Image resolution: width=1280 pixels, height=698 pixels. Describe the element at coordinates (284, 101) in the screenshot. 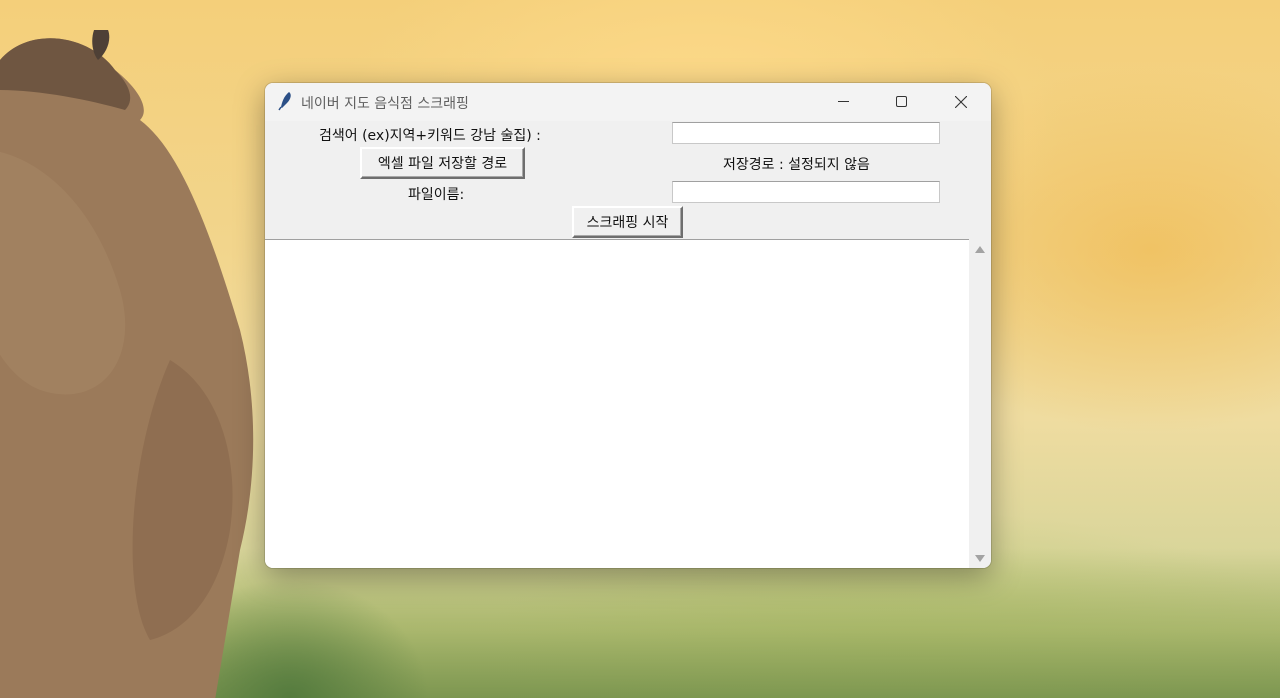

I see `feather-icon` at that location.